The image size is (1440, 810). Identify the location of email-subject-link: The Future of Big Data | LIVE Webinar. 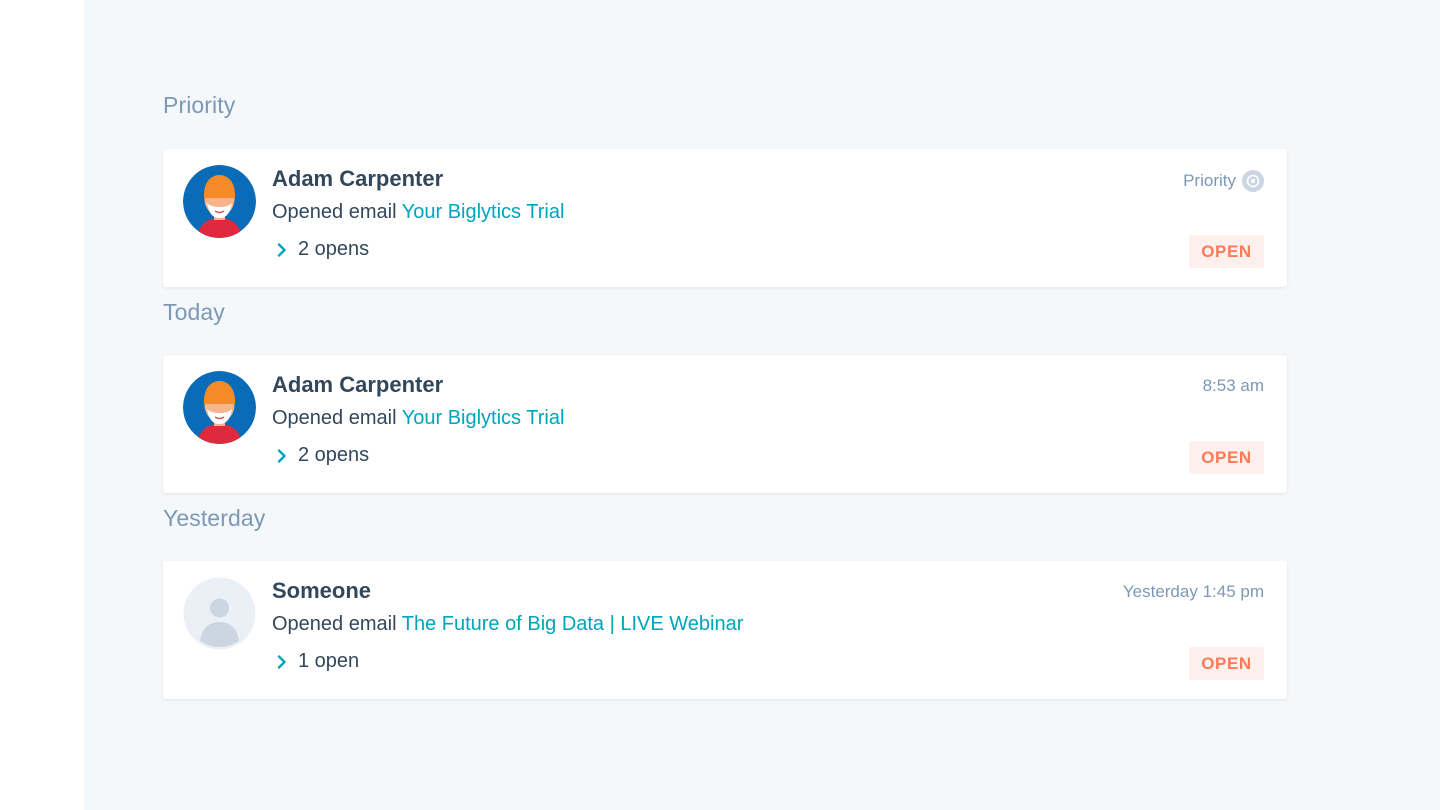
(573, 624).